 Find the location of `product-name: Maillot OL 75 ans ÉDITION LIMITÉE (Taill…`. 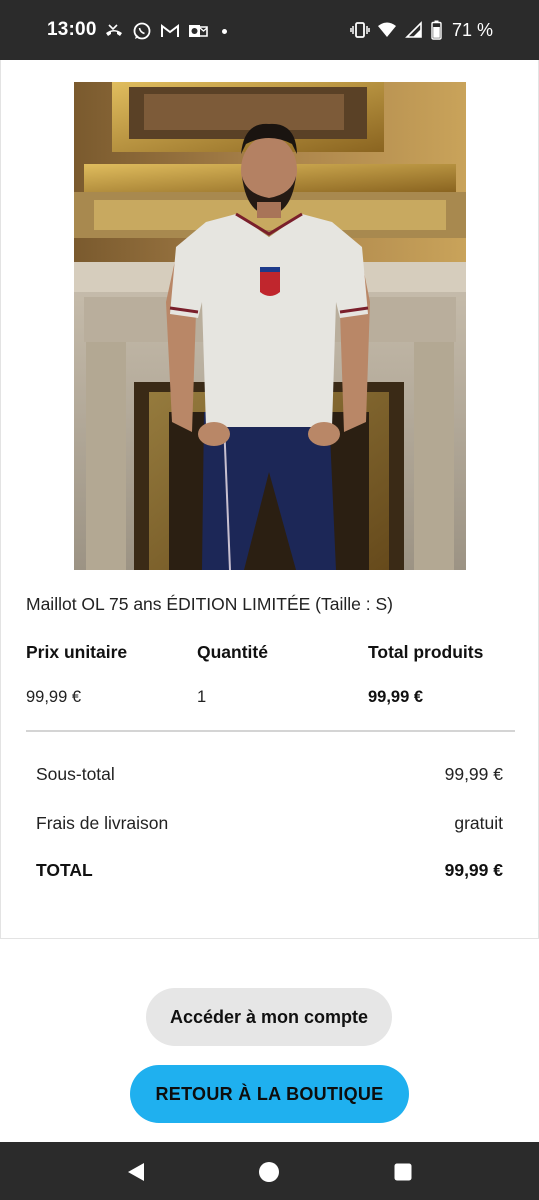

product-name: Maillot OL 75 ans ÉDITION LIMITÉE (Taill… is located at coordinates (209, 604).